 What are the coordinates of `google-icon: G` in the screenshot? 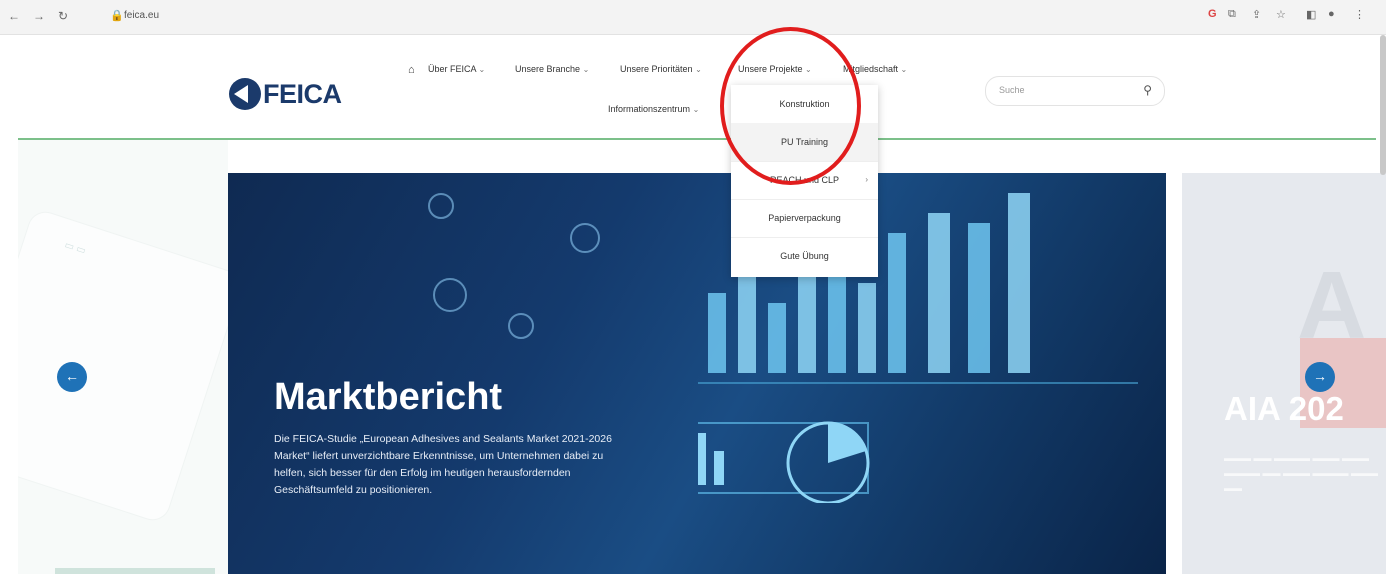 It's located at (1212, 14).